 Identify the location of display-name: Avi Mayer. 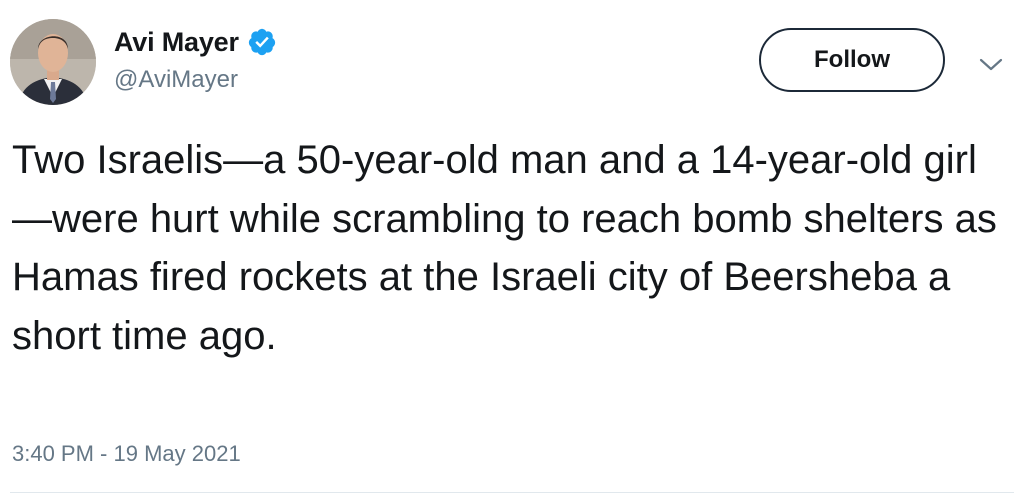
(176, 42).